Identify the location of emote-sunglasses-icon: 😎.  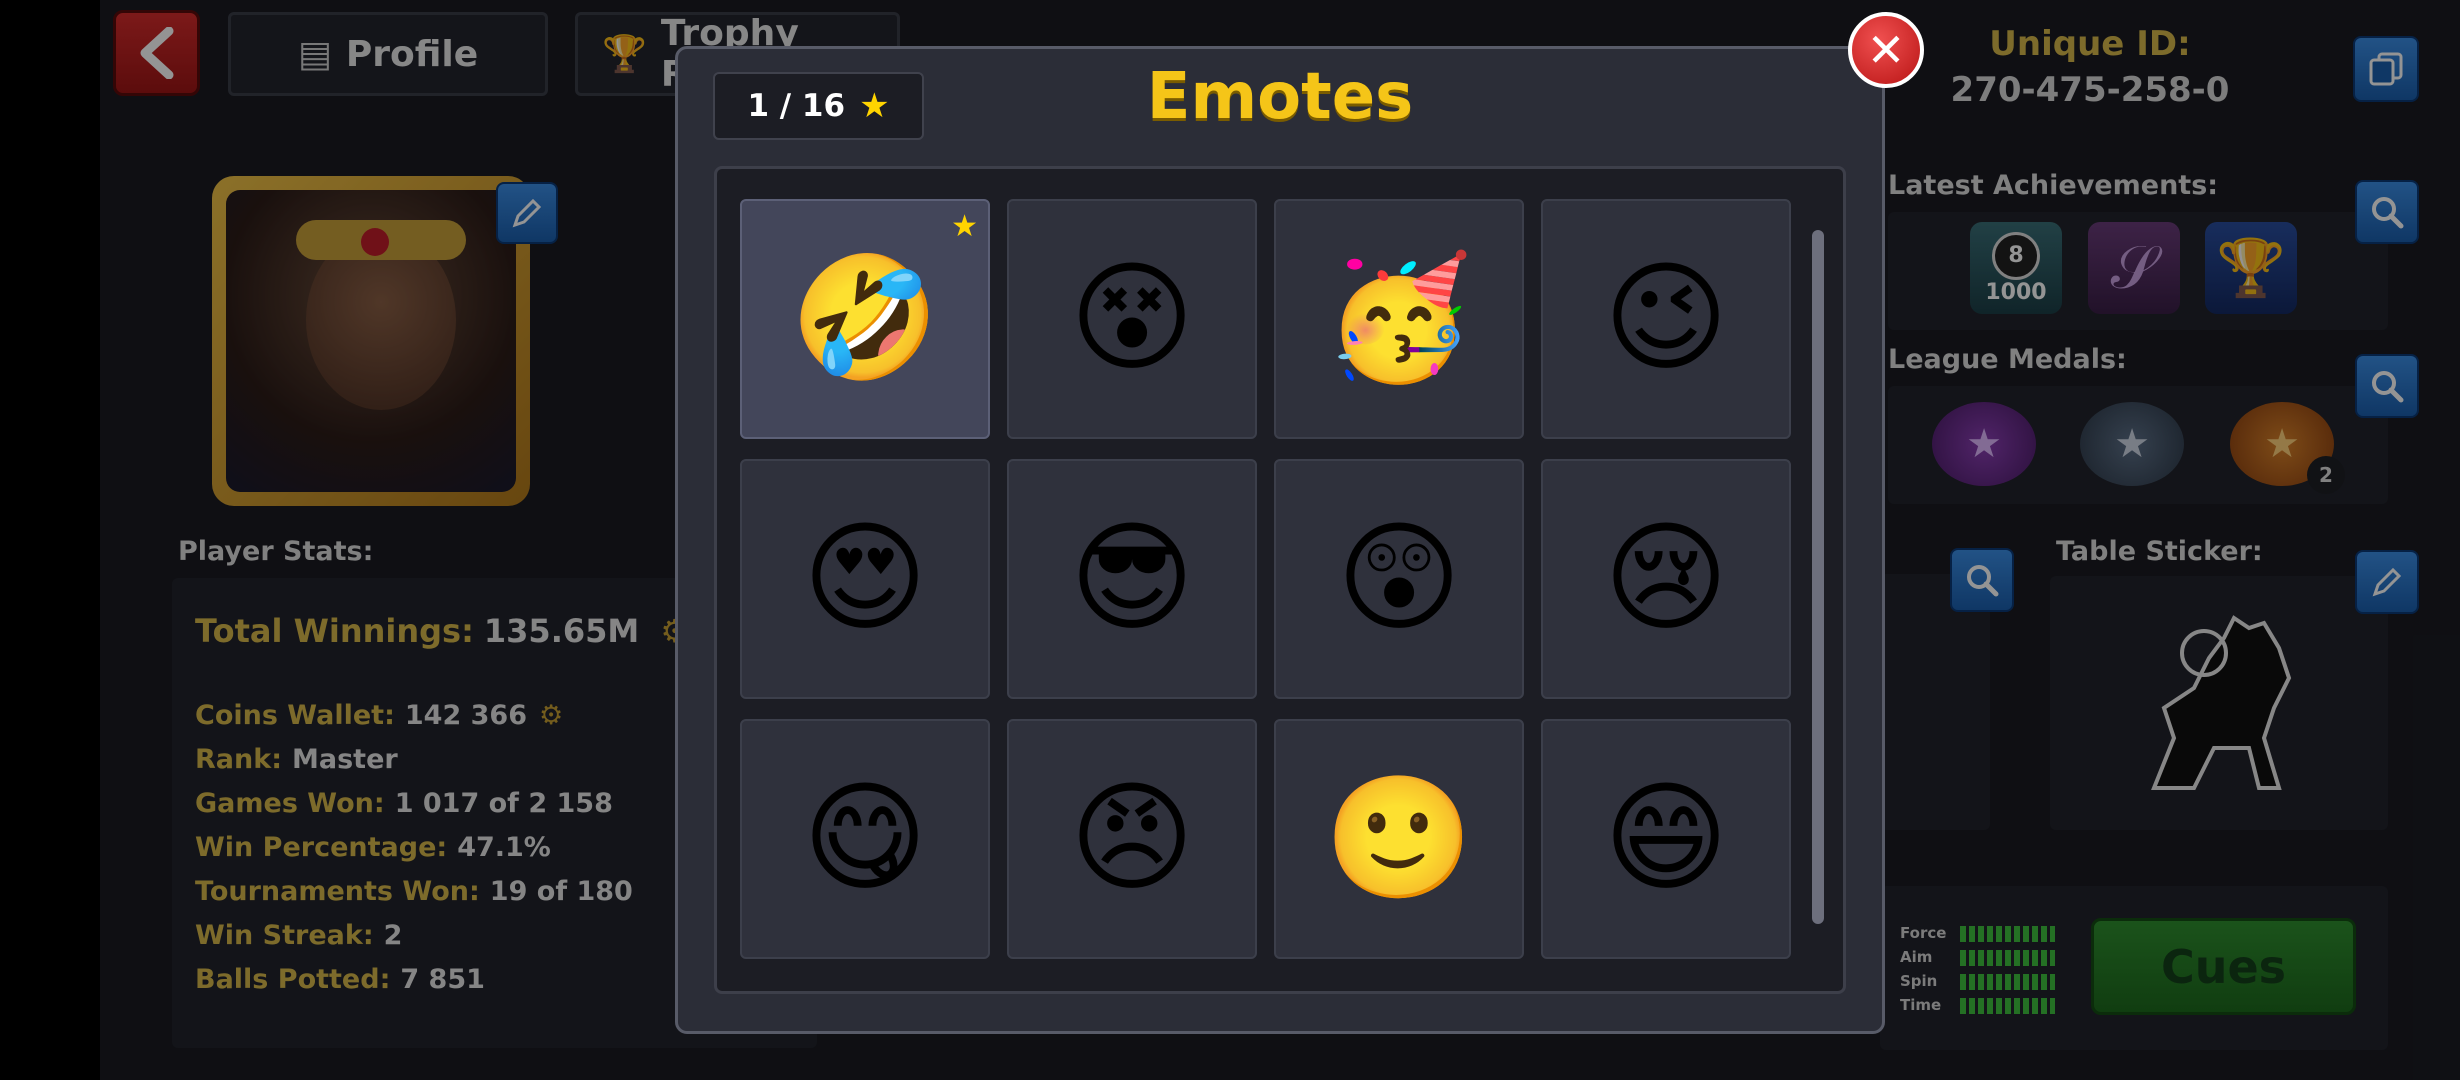
(1132, 578).